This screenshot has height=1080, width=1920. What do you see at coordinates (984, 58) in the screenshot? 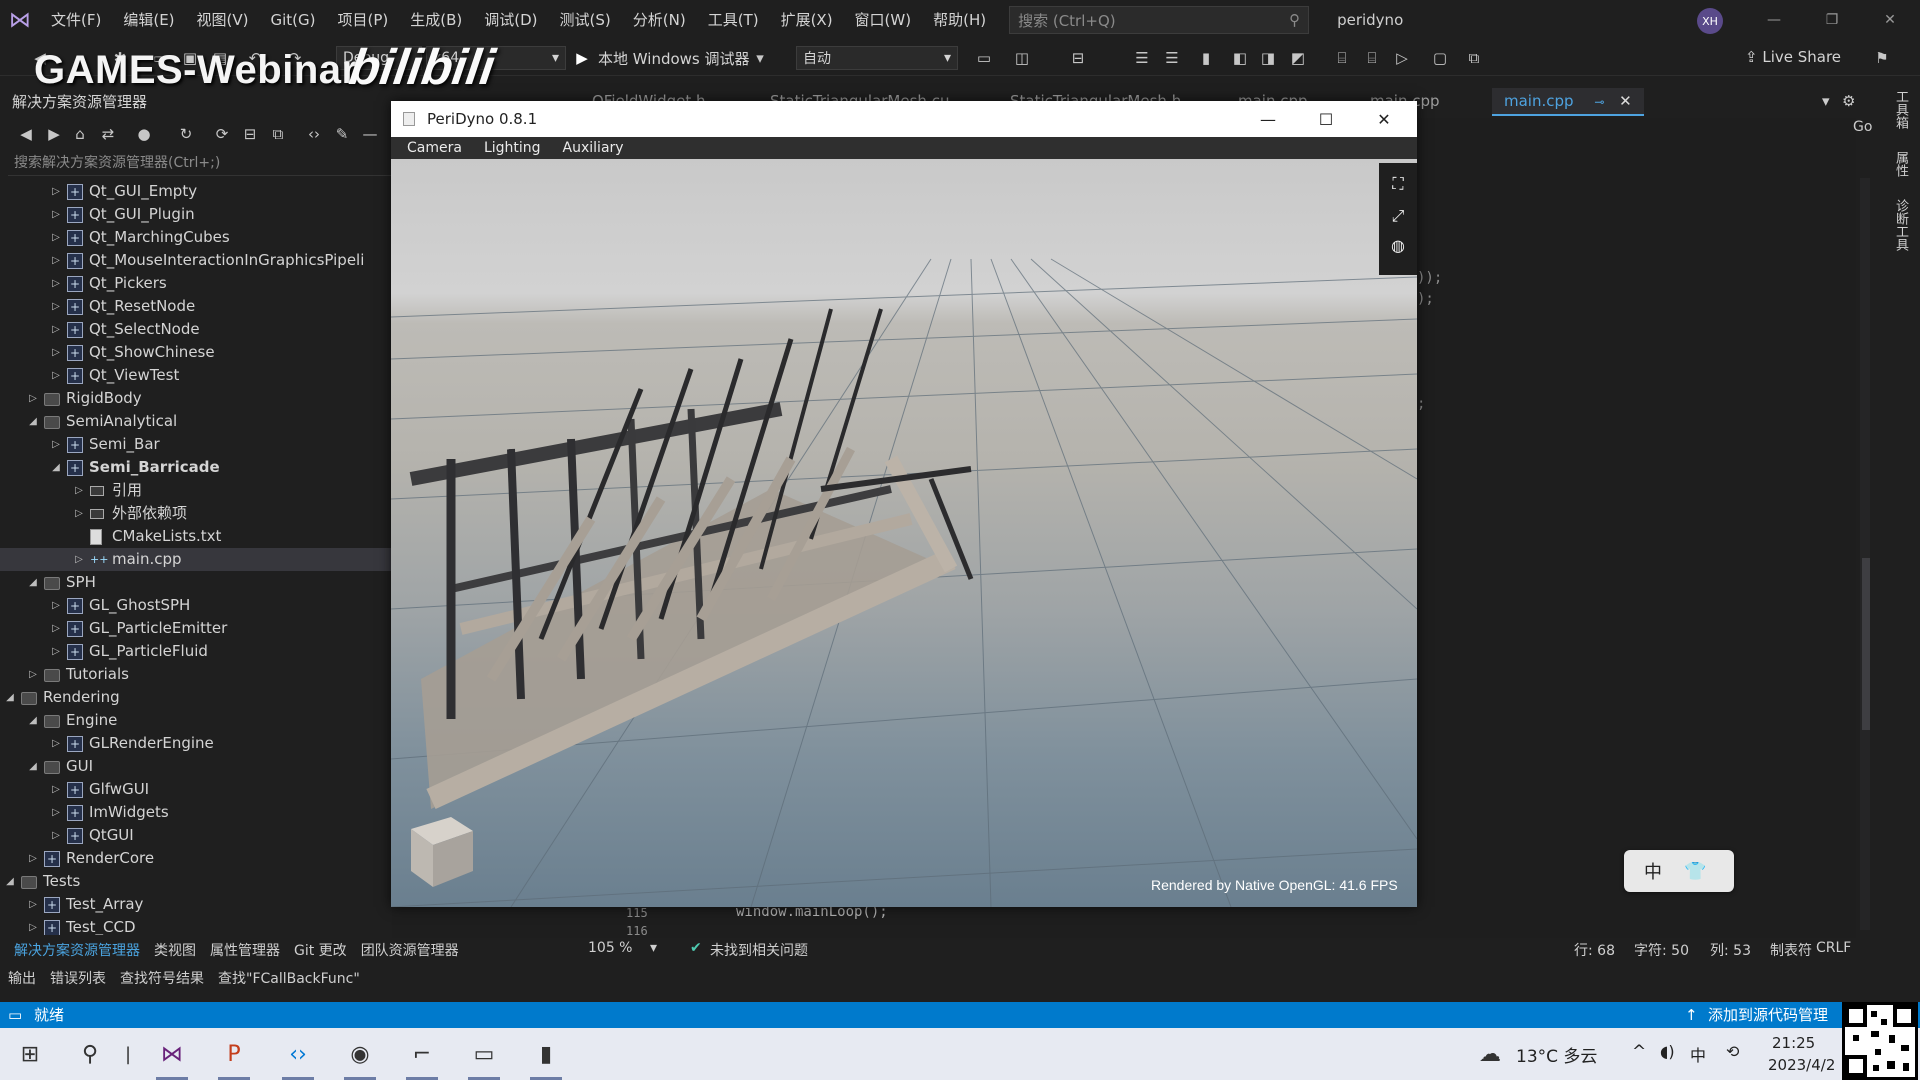
I see `folder-icon: ▭` at bounding box center [984, 58].